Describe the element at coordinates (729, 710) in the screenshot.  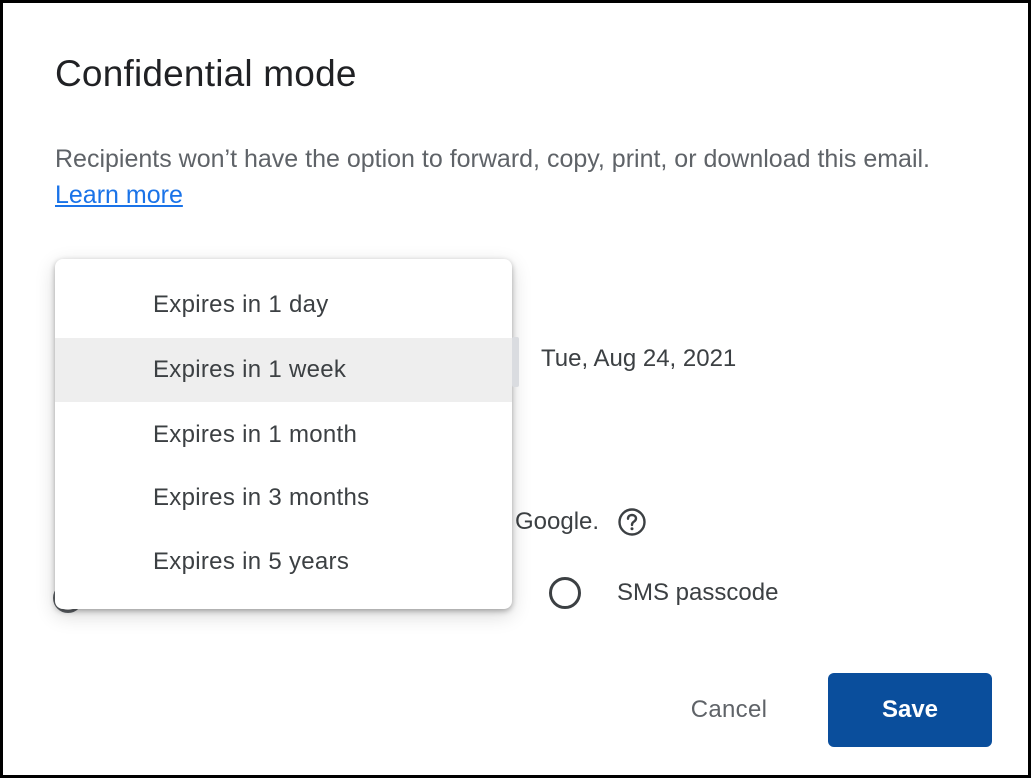
I see `cancel-button: Cancel` at that location.